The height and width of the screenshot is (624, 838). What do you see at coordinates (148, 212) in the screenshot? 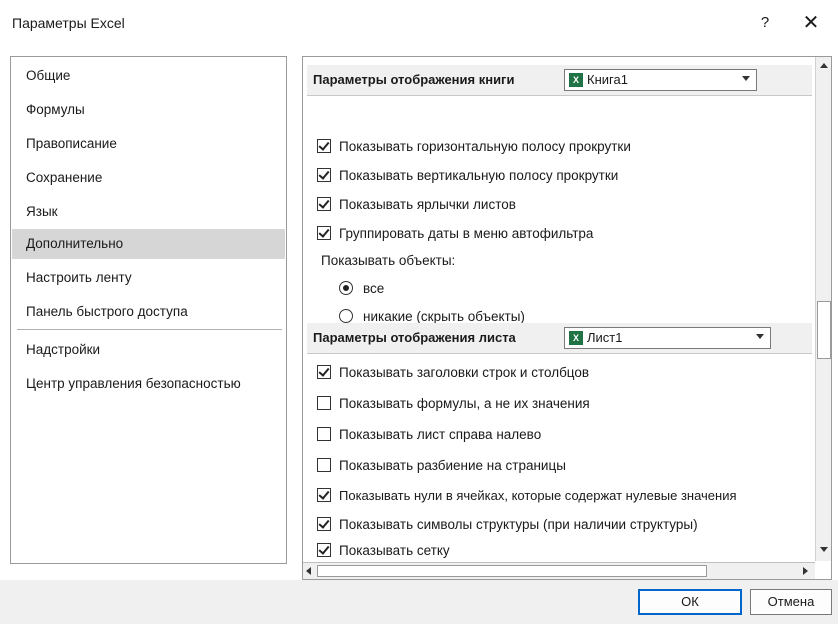
I see `nav-item-language: Язык` at bounding box center [148, 212].